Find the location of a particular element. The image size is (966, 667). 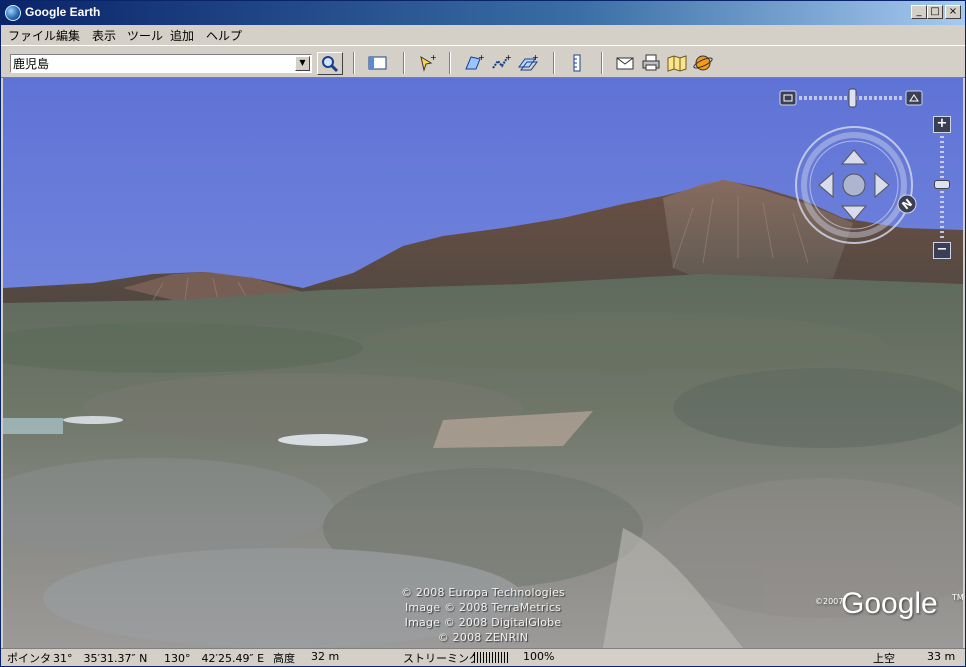

elevation-value: 32 m is located at coordinates (325, 656).